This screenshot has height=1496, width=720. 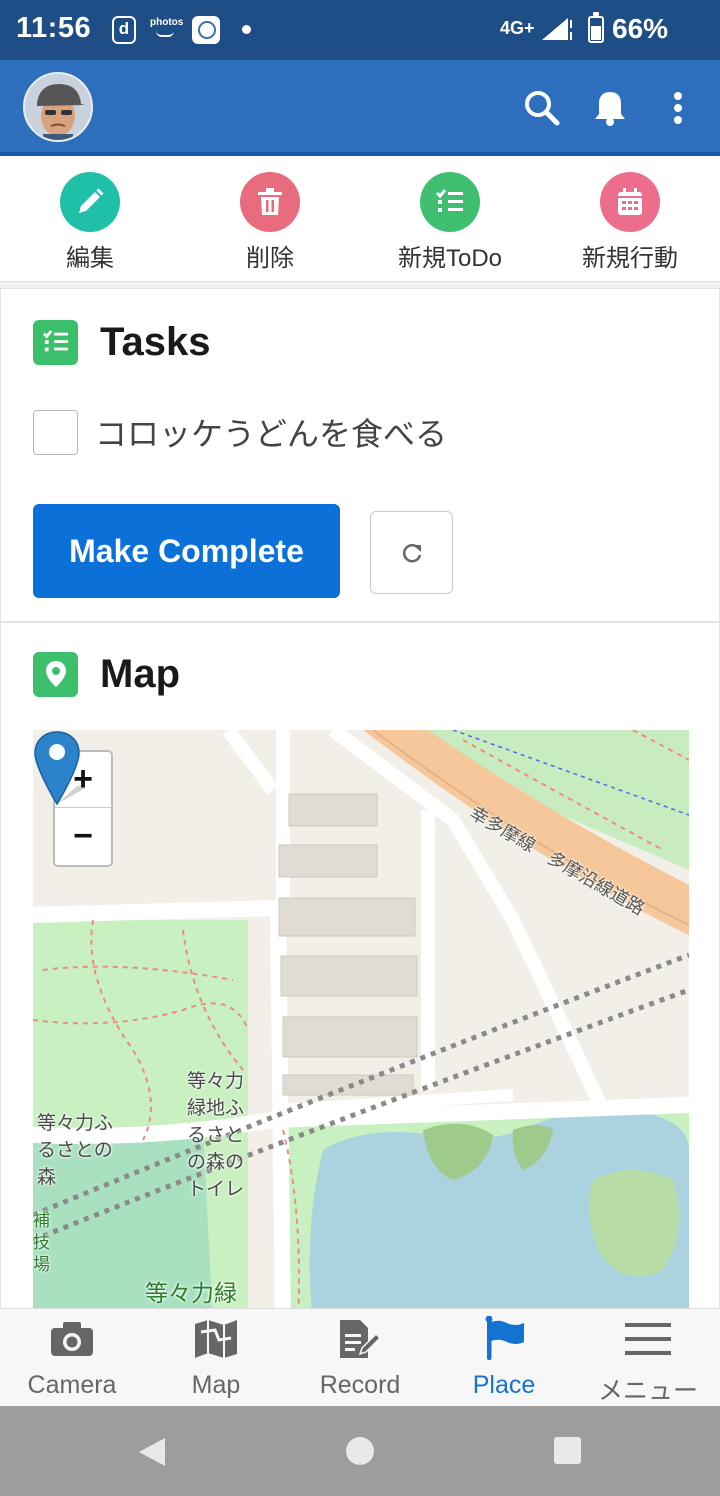 What do you see at coordinates (152, 1452) in the screenshot?
I see `back-icon` at bounding box center [152, 1452].